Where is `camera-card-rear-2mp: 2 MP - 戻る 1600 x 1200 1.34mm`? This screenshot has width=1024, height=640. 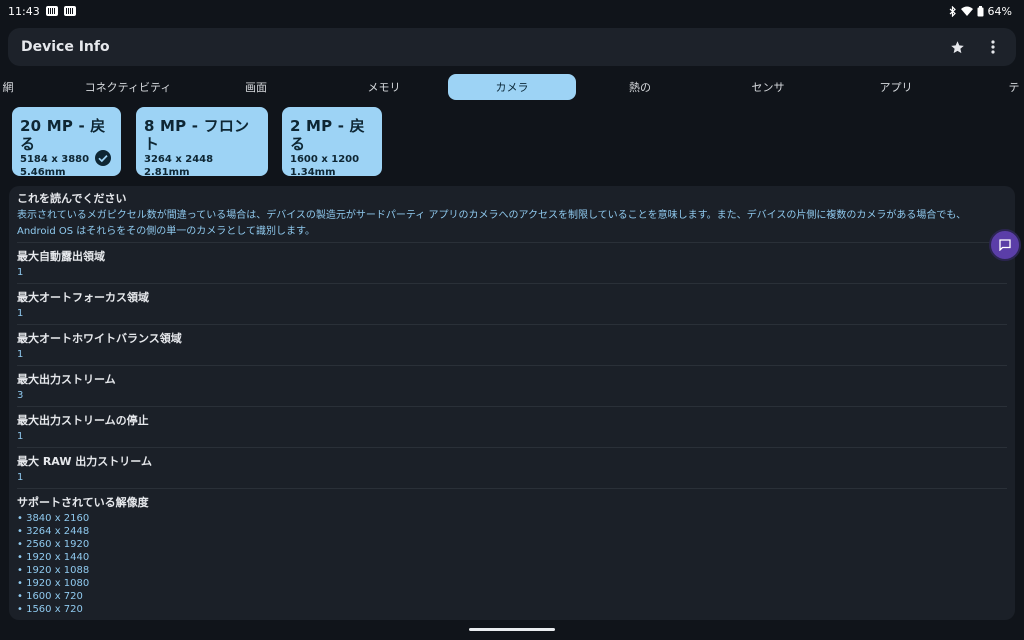 camera-card-rear-2mp: 2 MP - 戻る 1600 x 1200 1.34mm is located at coordinates (332, 142).